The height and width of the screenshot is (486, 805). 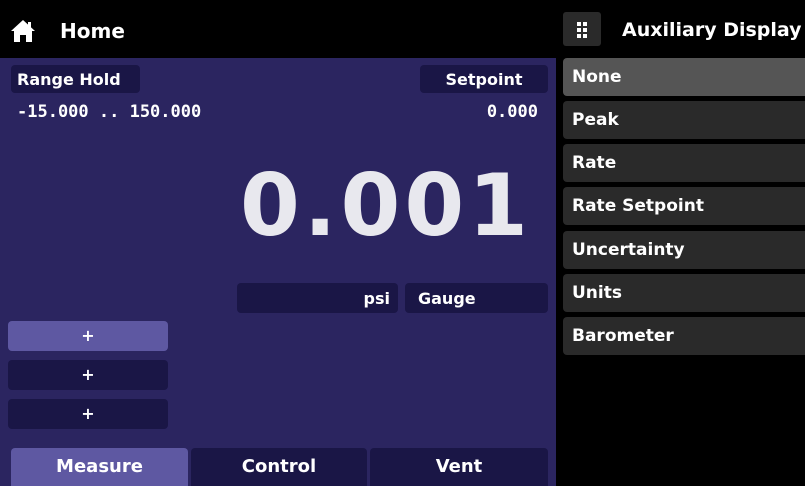 What do you see at coordinates (92, 31) in the screenshot?
I see `page-title: Home` at bounding box center [92, 31].